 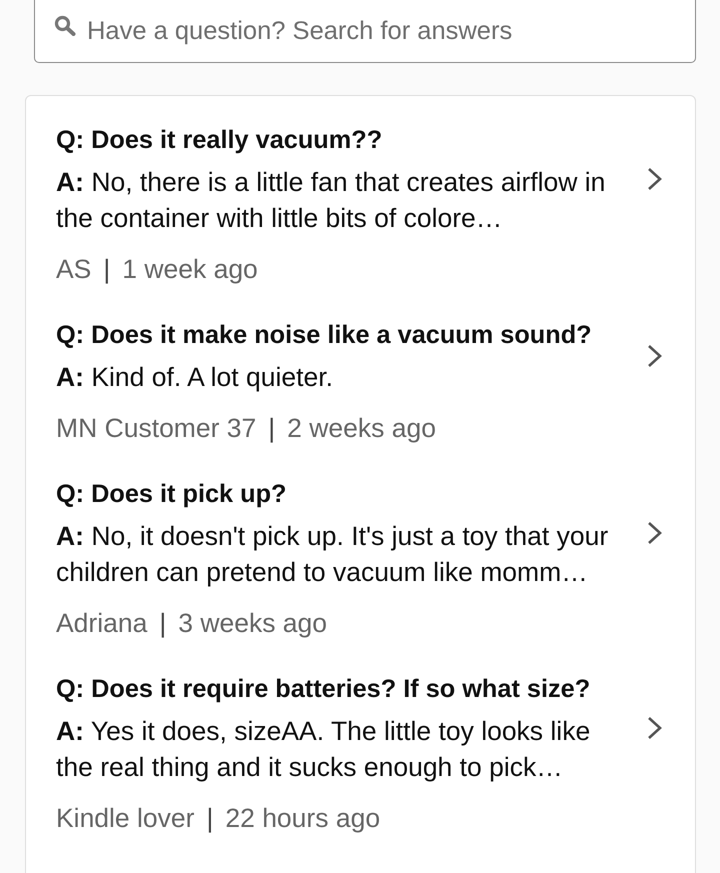 What do you see at coordinates (102, 623) in the screenshot?
I see `author-name: Adriana` at bounding box center [102, 623].